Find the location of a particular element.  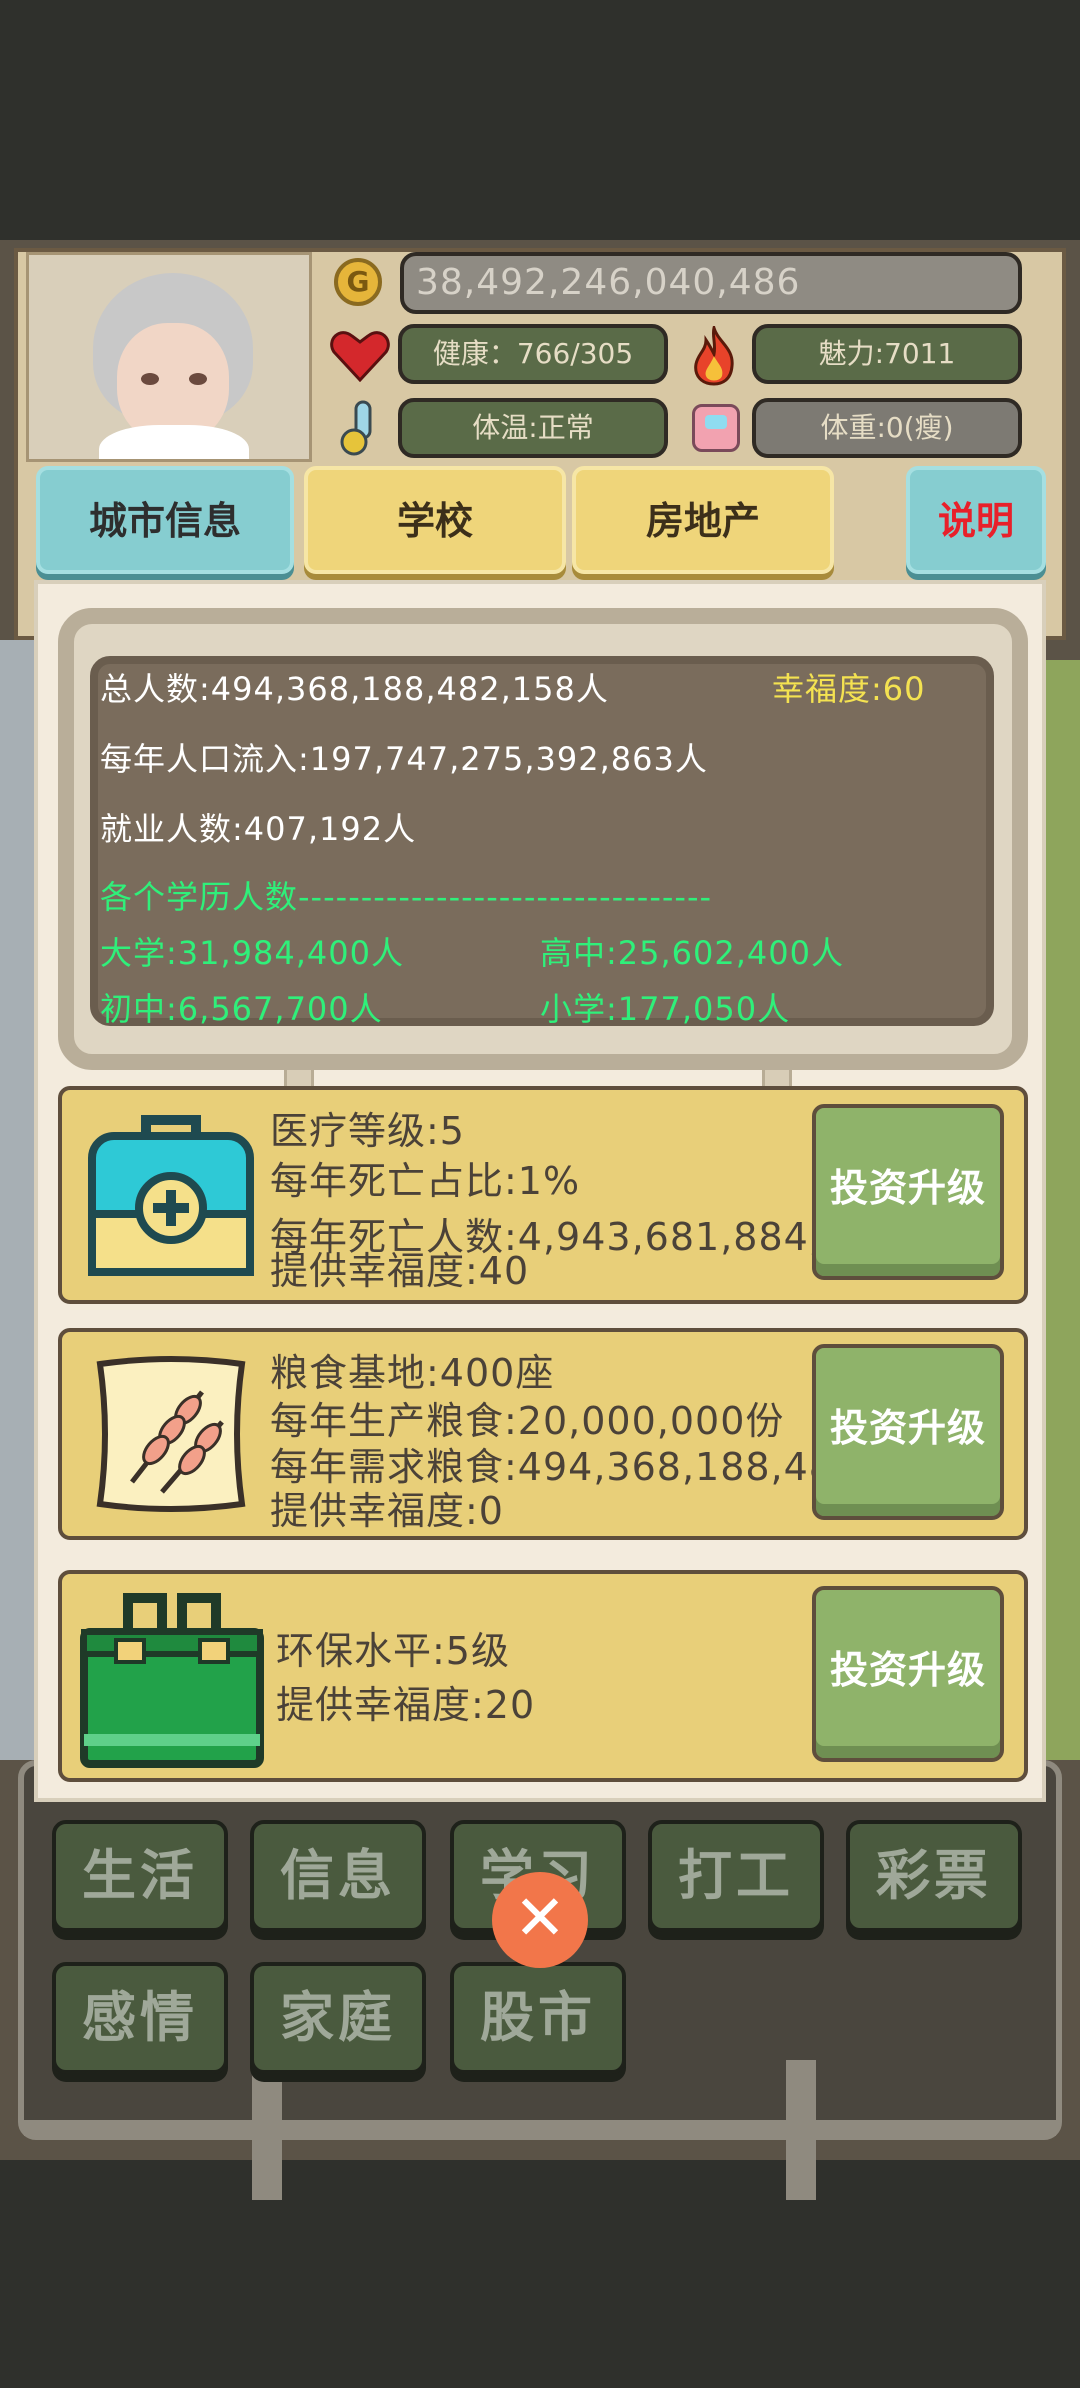

tab-real-estate: 房地产 is located at coordinates (703, 520).